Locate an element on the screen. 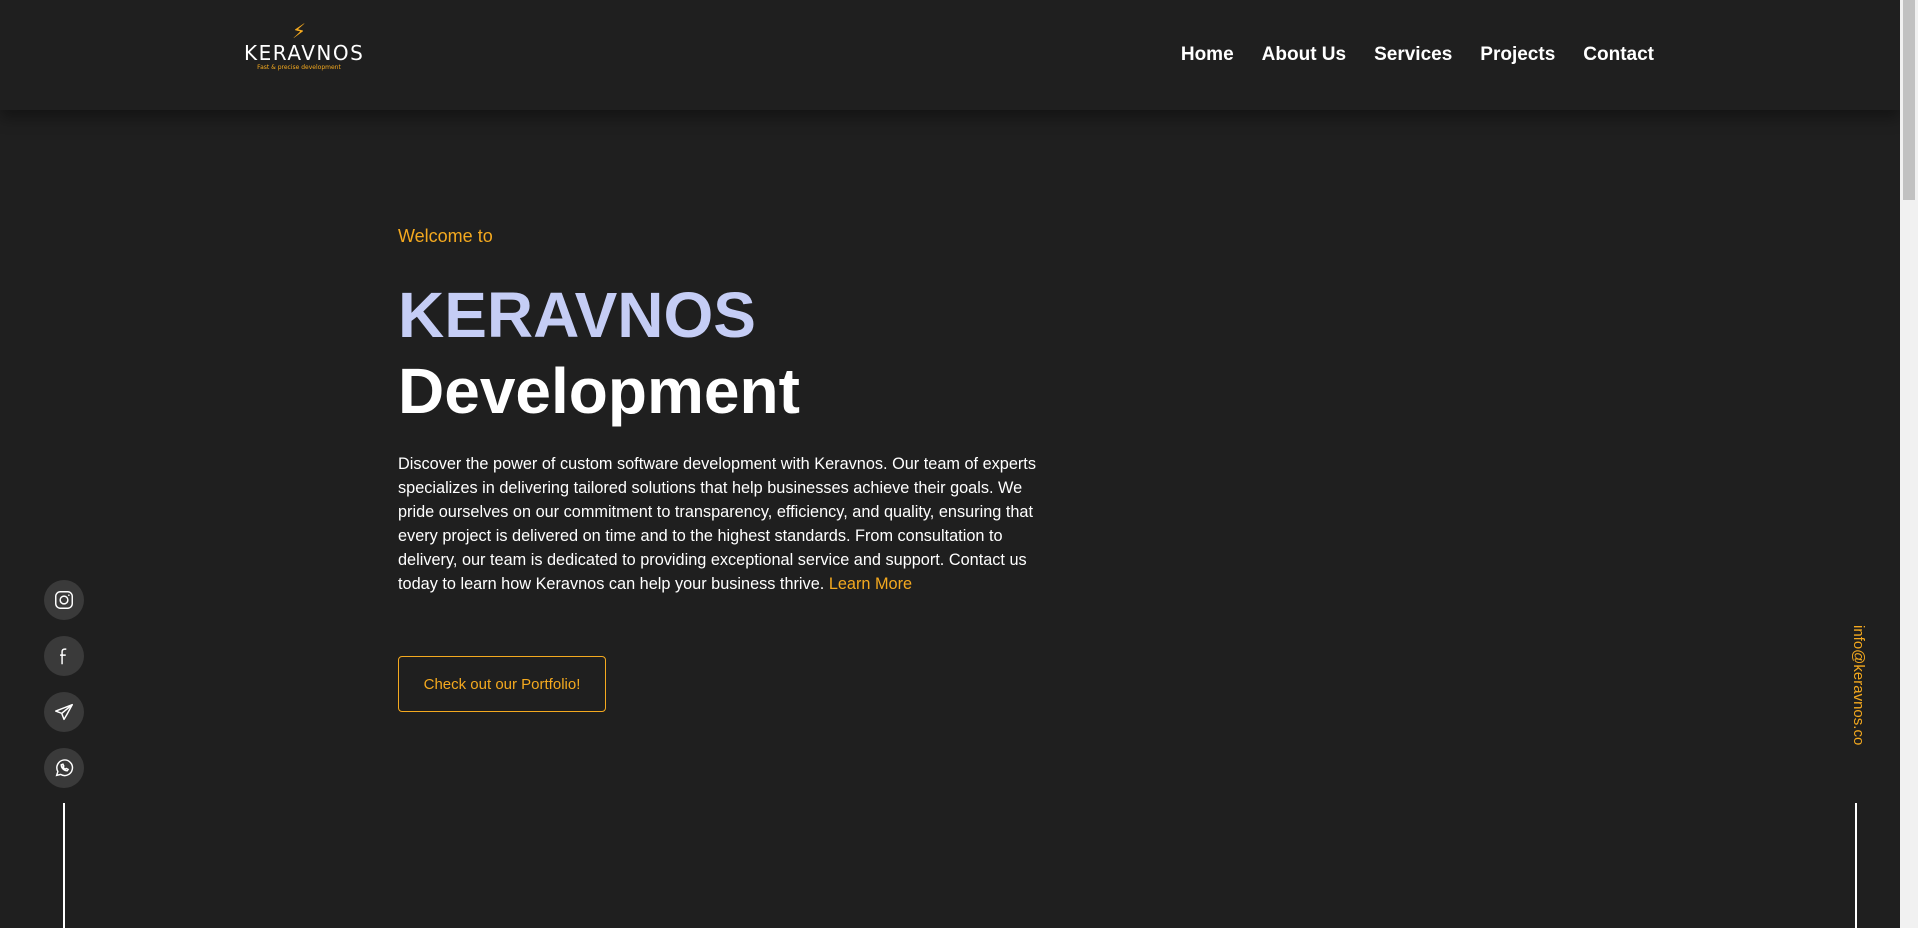  left-divider-line is located at coordinates (64, 865).